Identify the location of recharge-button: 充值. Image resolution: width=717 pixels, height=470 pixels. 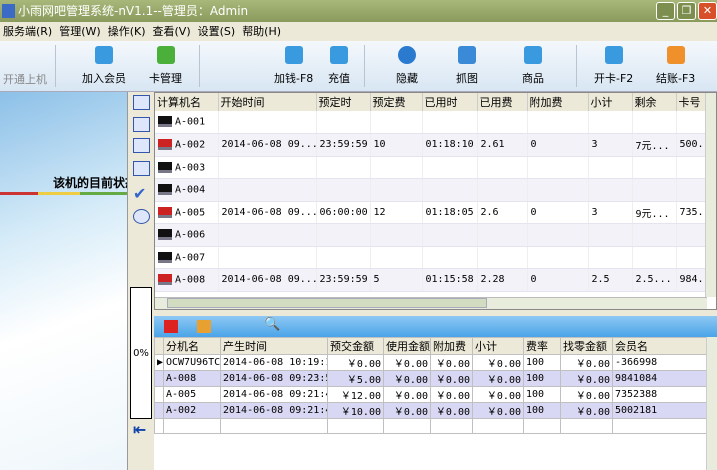
(339, 66).